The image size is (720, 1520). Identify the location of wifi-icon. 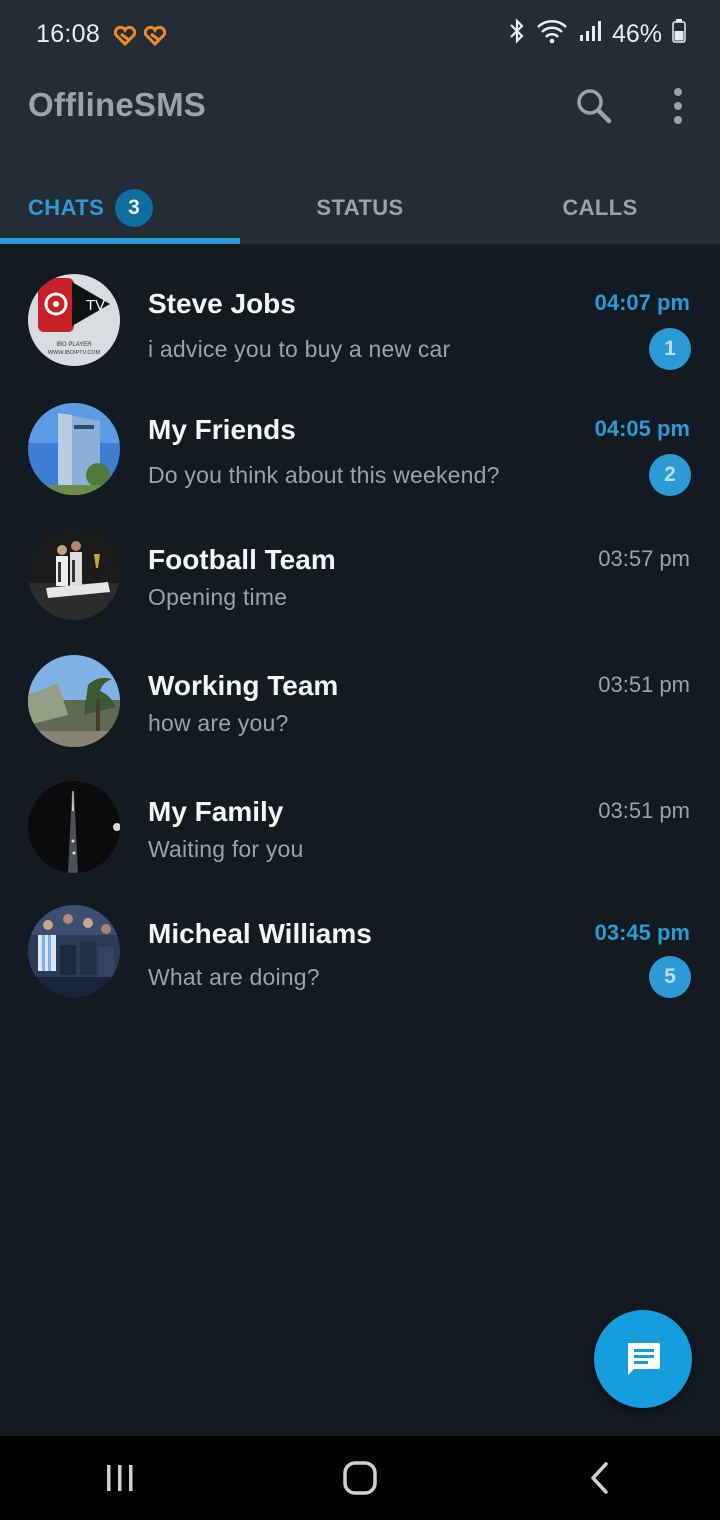
(552, 34).